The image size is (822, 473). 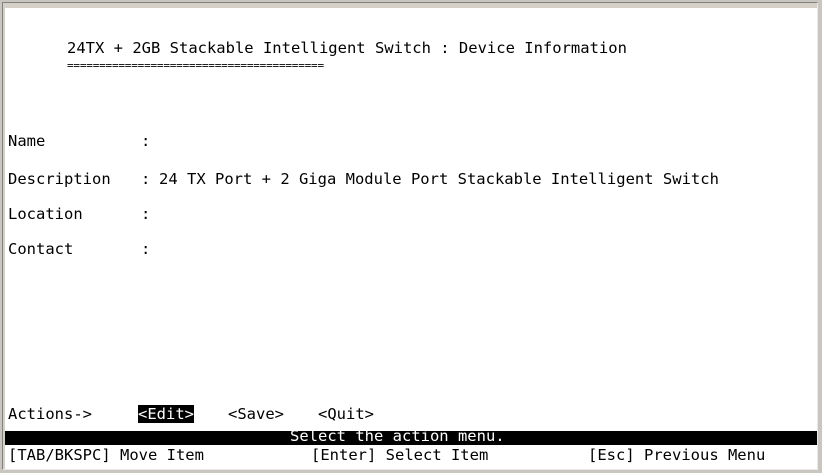 I want to click on status-message: Select the action menu., so click(x=397, y=436).